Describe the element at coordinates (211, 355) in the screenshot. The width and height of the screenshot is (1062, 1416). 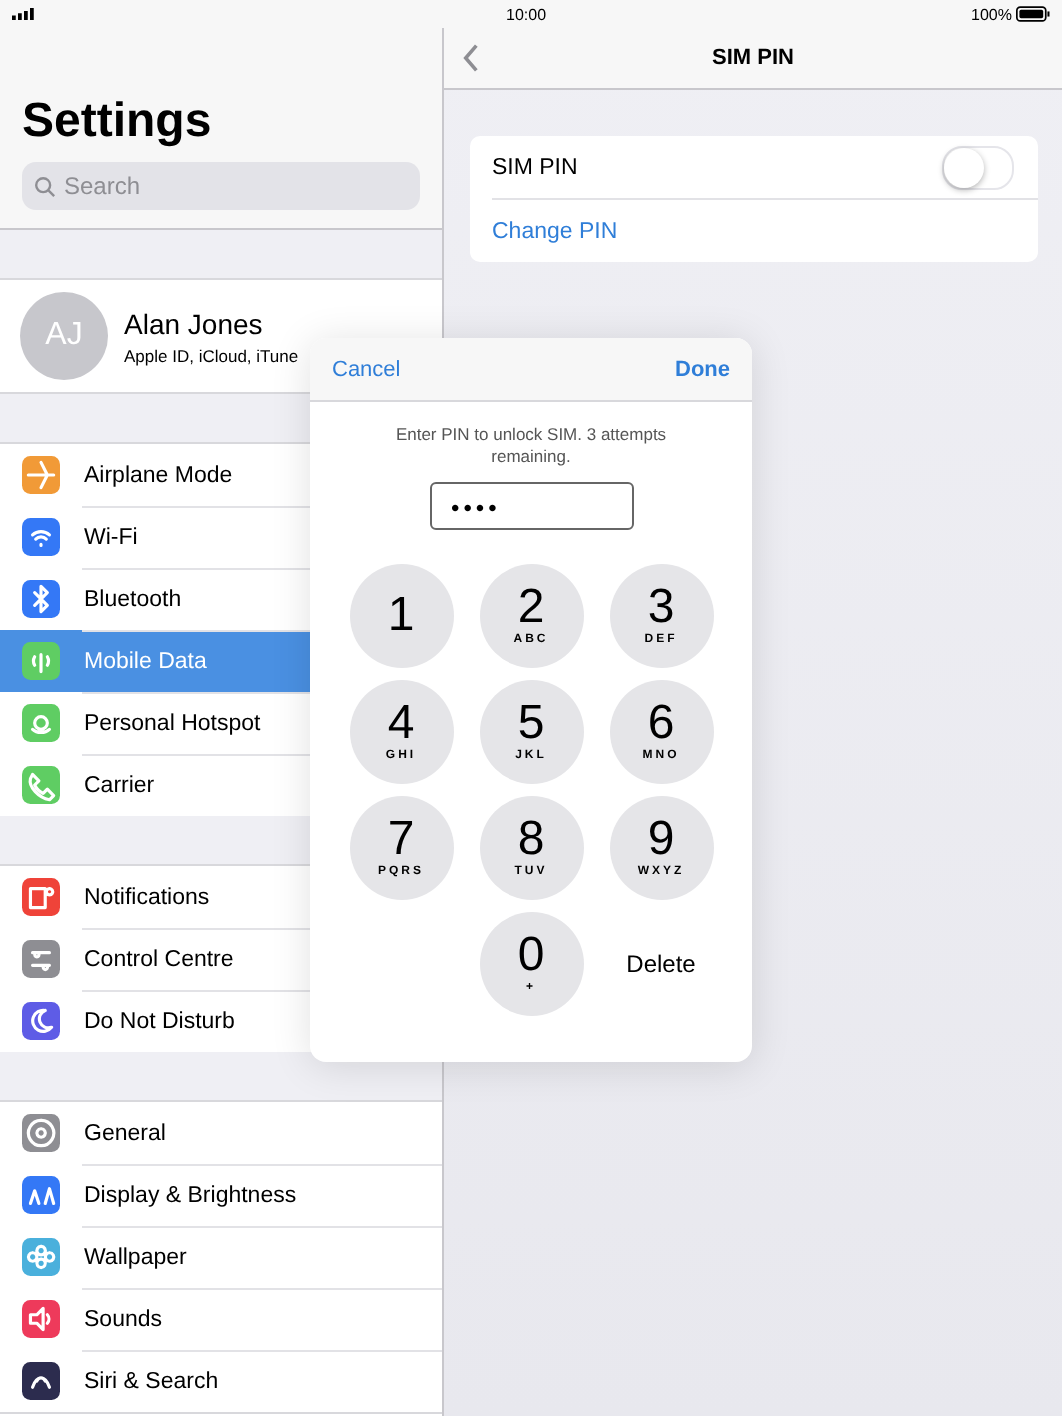
I see `profile-subtitle: Apple ID, iCloud, iTune` at that location.